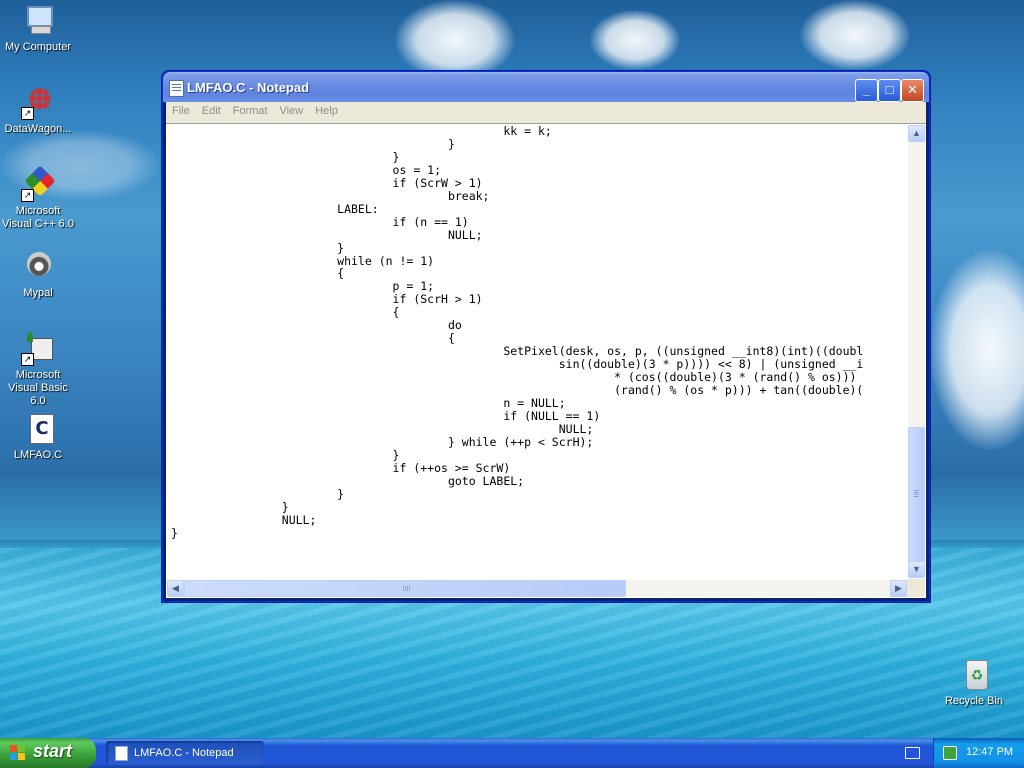 This screenshot has width=1024, height=768. Describe the element at coordinates (326, 109) in the screenshot. I see `menu-help: Help` at that location.